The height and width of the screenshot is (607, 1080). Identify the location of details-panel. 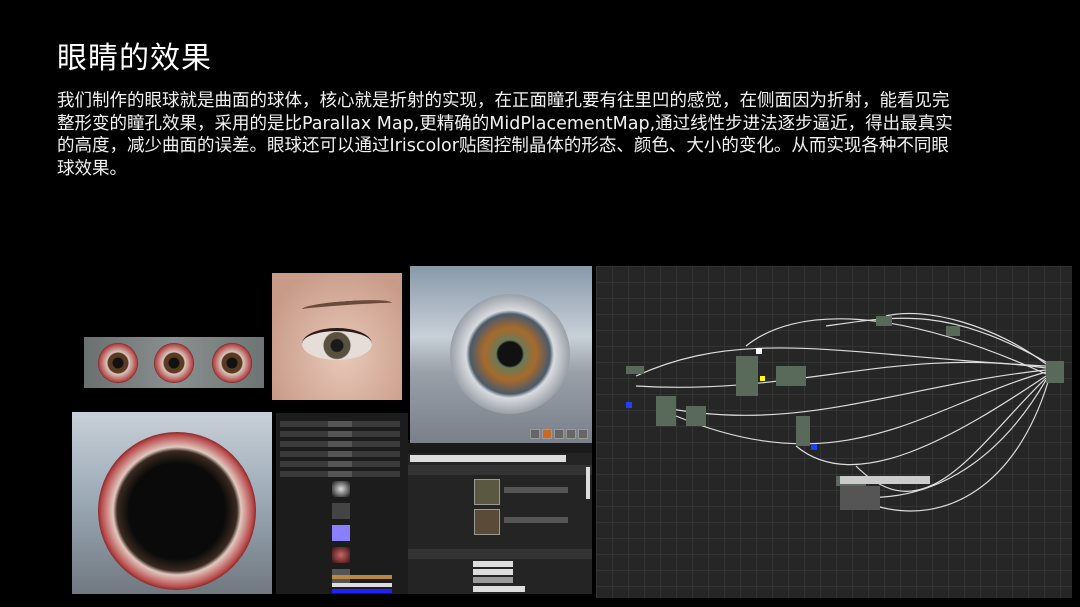
(500, 518).